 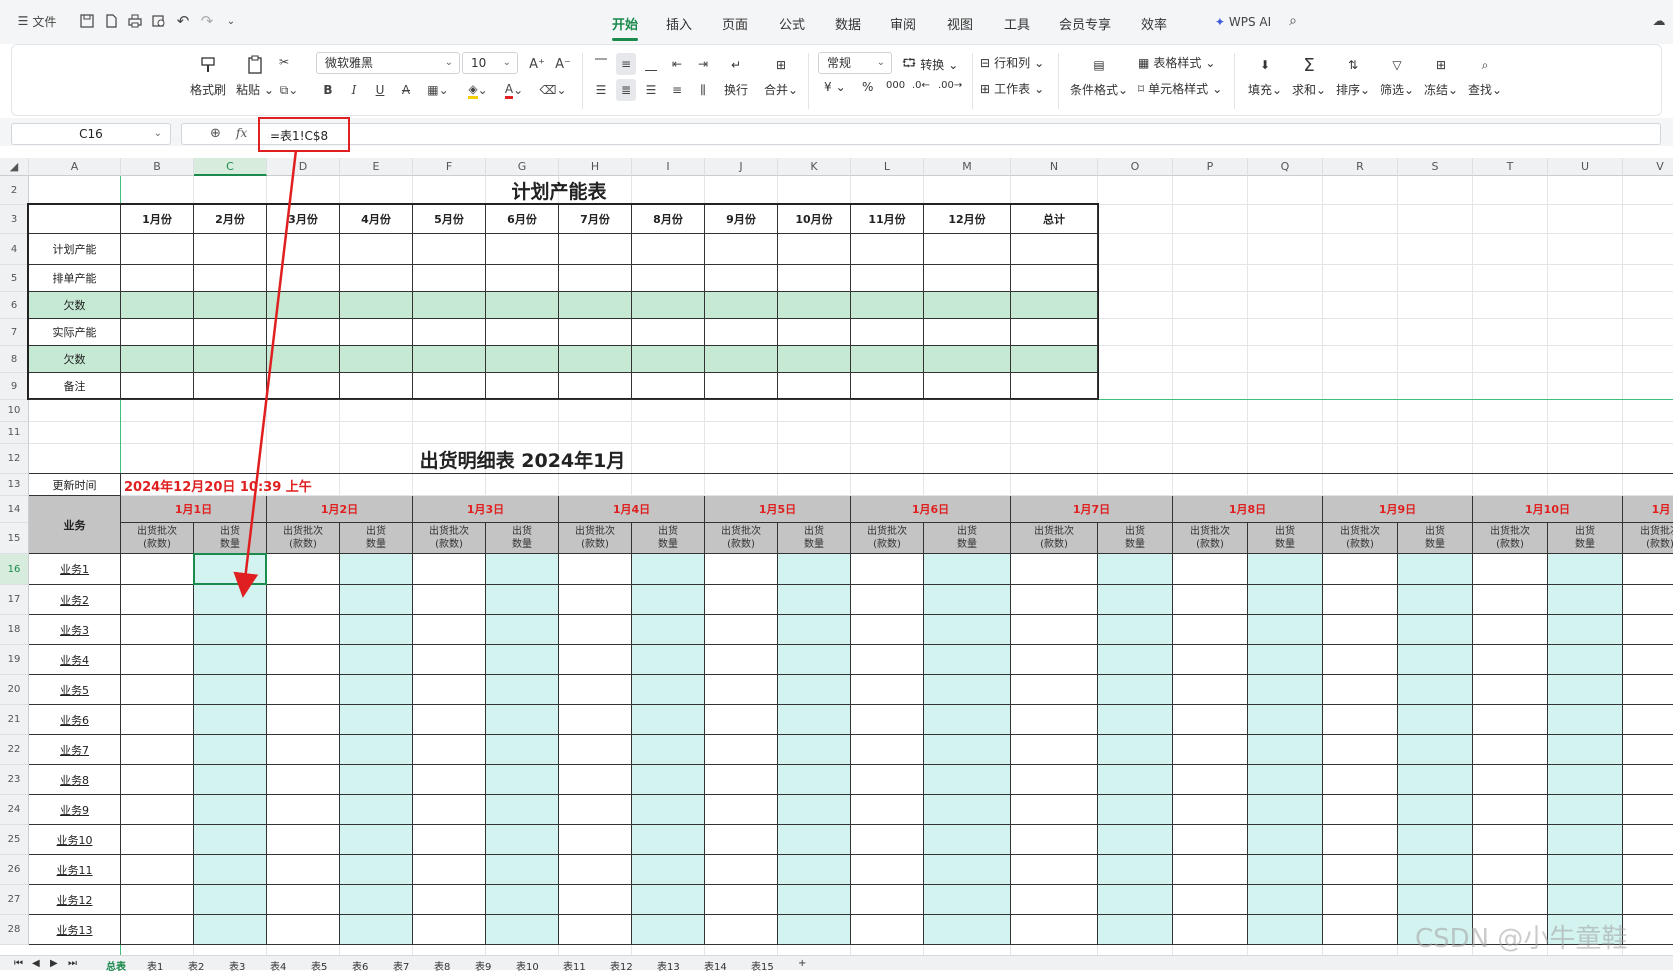 I want to click on business-name: 业务2, so click(x=75, y=600).